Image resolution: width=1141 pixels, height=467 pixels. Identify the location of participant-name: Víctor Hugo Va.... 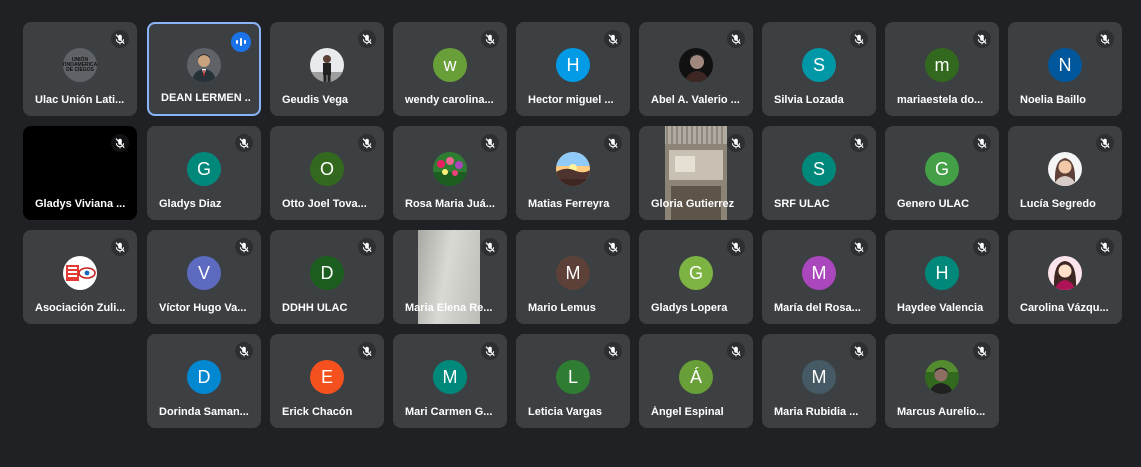
(203, 308).